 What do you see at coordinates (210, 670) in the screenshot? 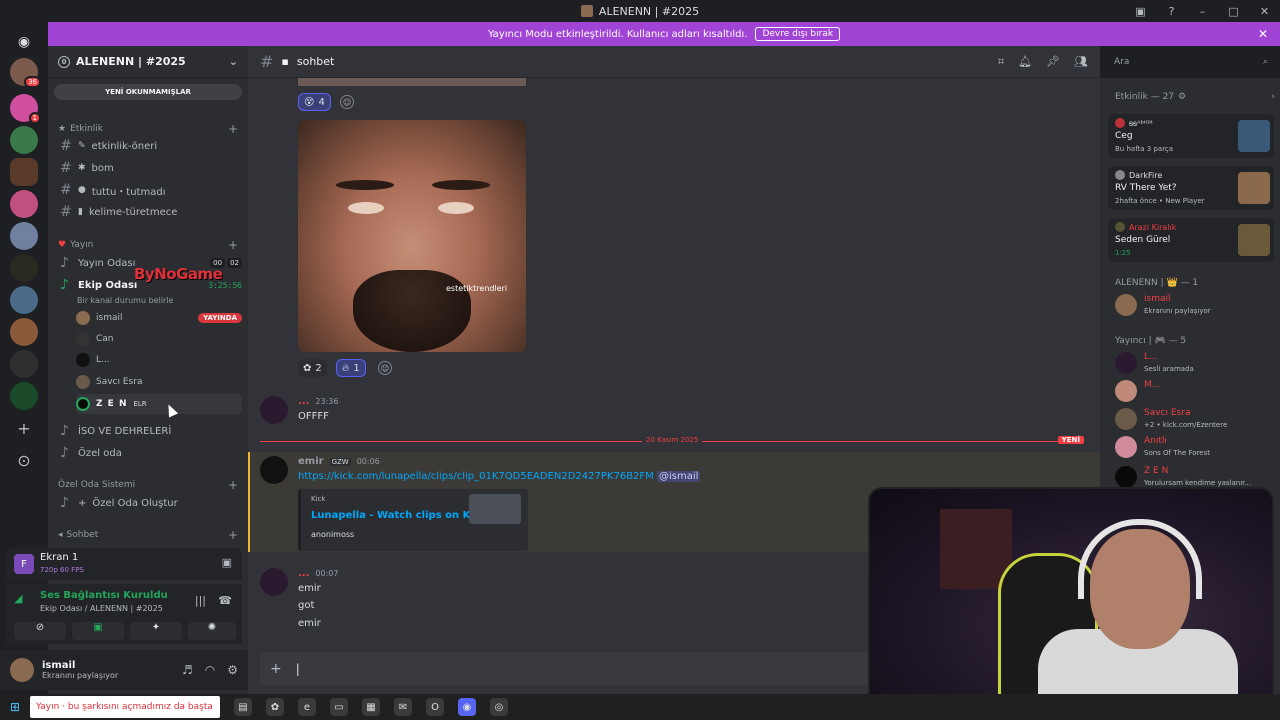
I see `headphones-icon: ◠` at bounding box center [210, 670].